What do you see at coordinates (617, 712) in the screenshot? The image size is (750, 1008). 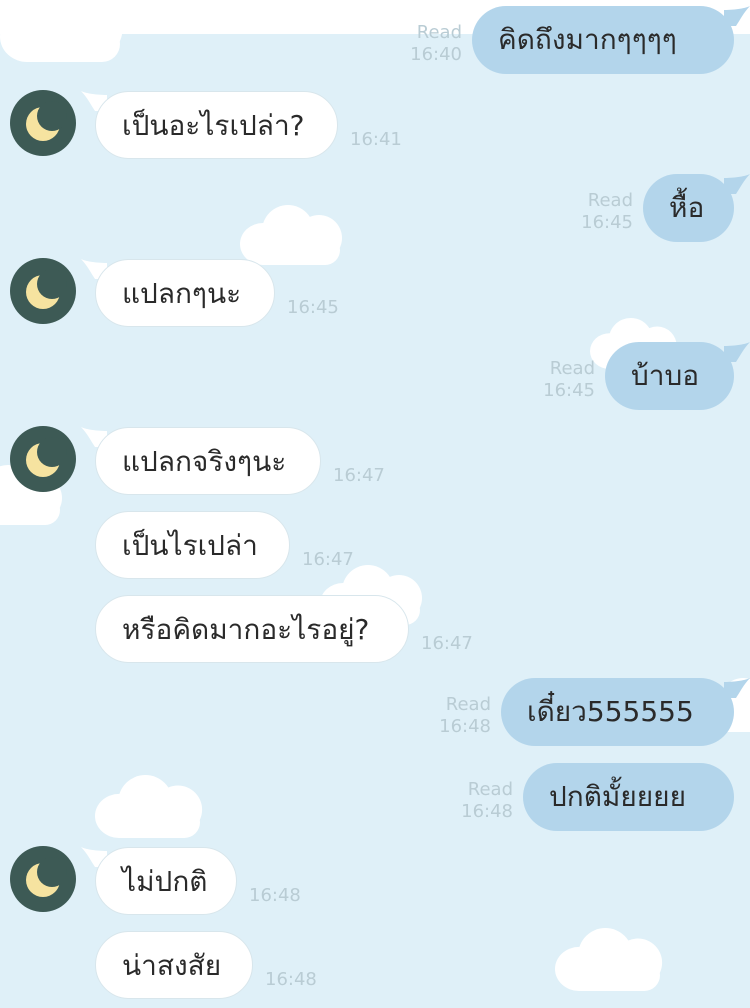 I see `message-bubble: เดี๋ยว555555` at bounding box center [617, 712].